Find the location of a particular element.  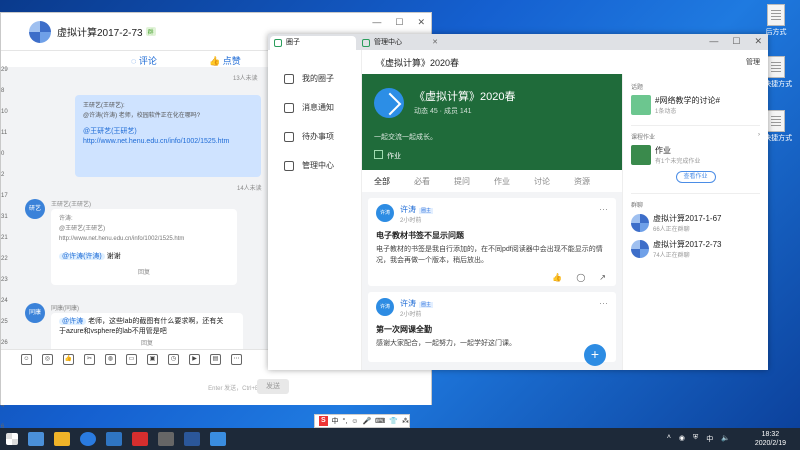

mic-icon: 🎤 is located at coordinates (366, 421).